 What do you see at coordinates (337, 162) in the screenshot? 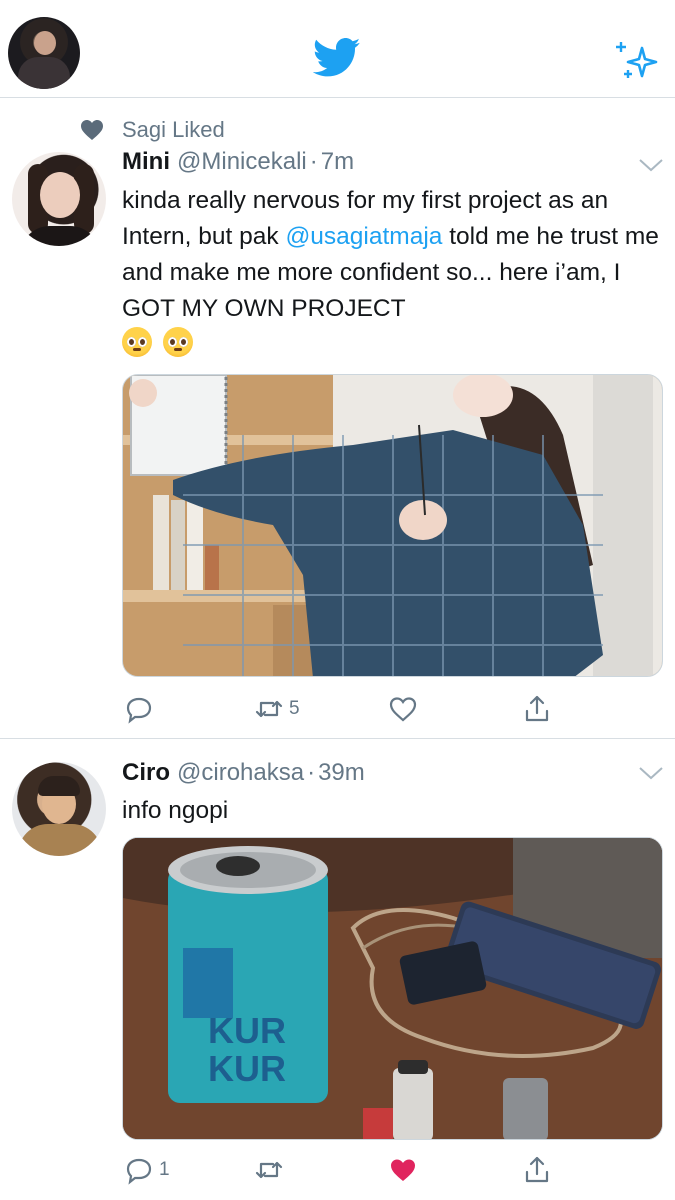
I see `timestamp: 7m` at bounding box center [337, 162].